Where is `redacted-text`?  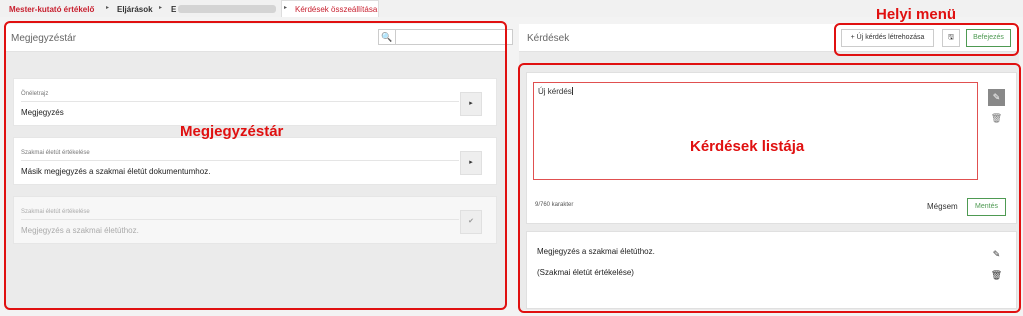
redacted-text is located at coordinates (227, 9).